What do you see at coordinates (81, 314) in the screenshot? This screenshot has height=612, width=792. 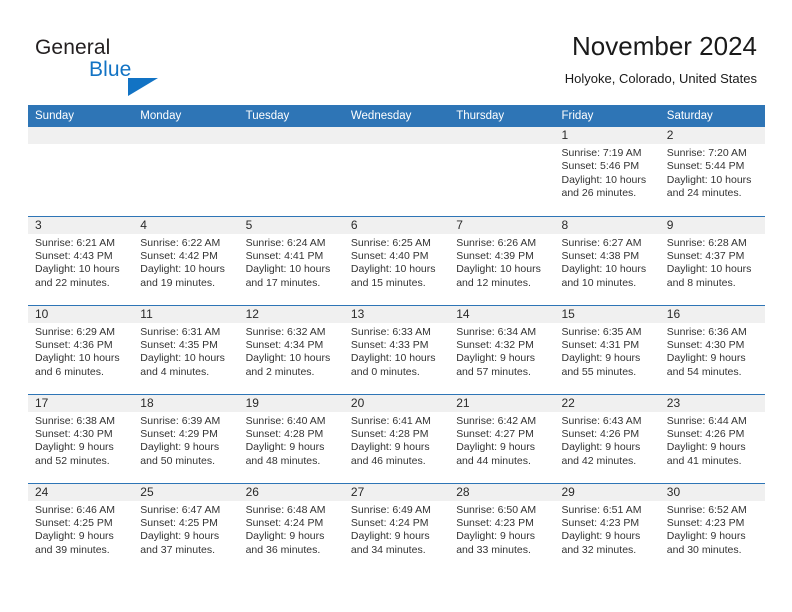 I see `day-number: 10` at bounding box center [81, 314].